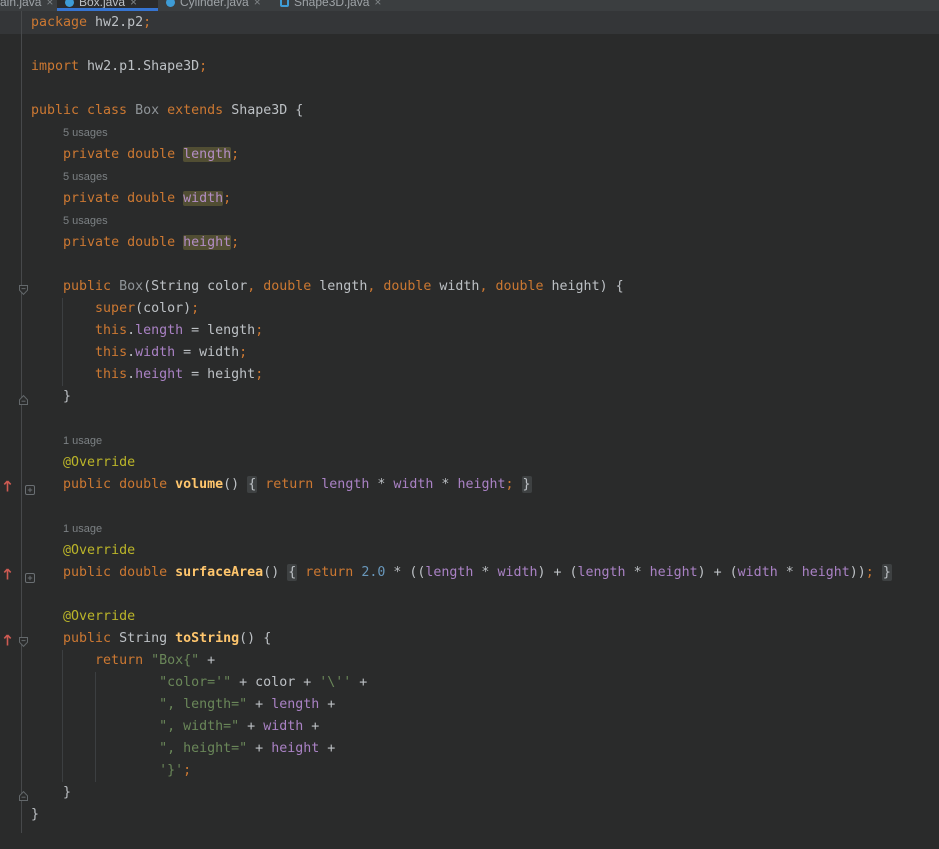 This screenshot has height=849, width=939. I want to click on code-line: '}';, so click(111, 771).